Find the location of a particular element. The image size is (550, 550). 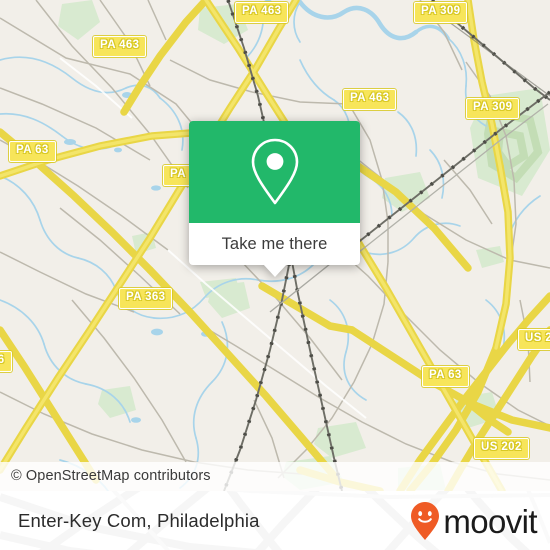

moovit-logo: moovit is located at coordinates (474, 520).